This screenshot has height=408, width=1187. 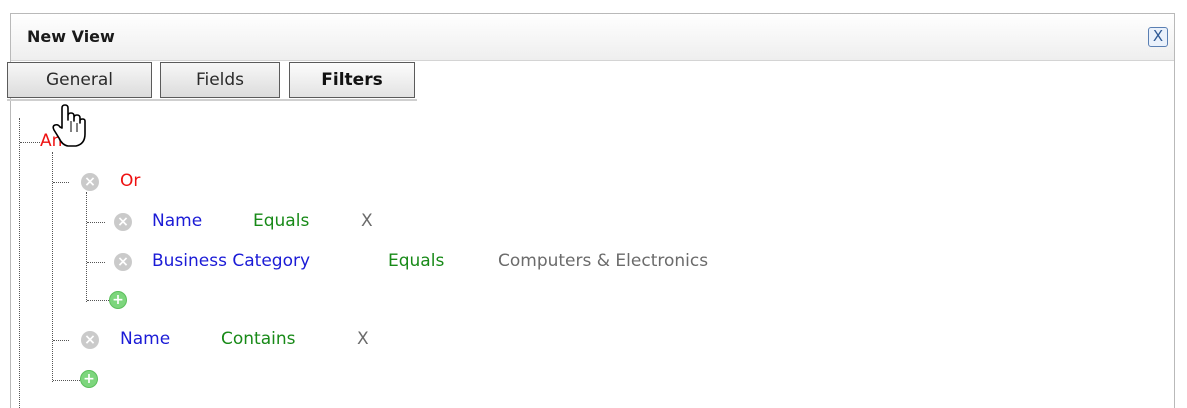 I want to click on close-button: X, so click(x=1158, y=37).